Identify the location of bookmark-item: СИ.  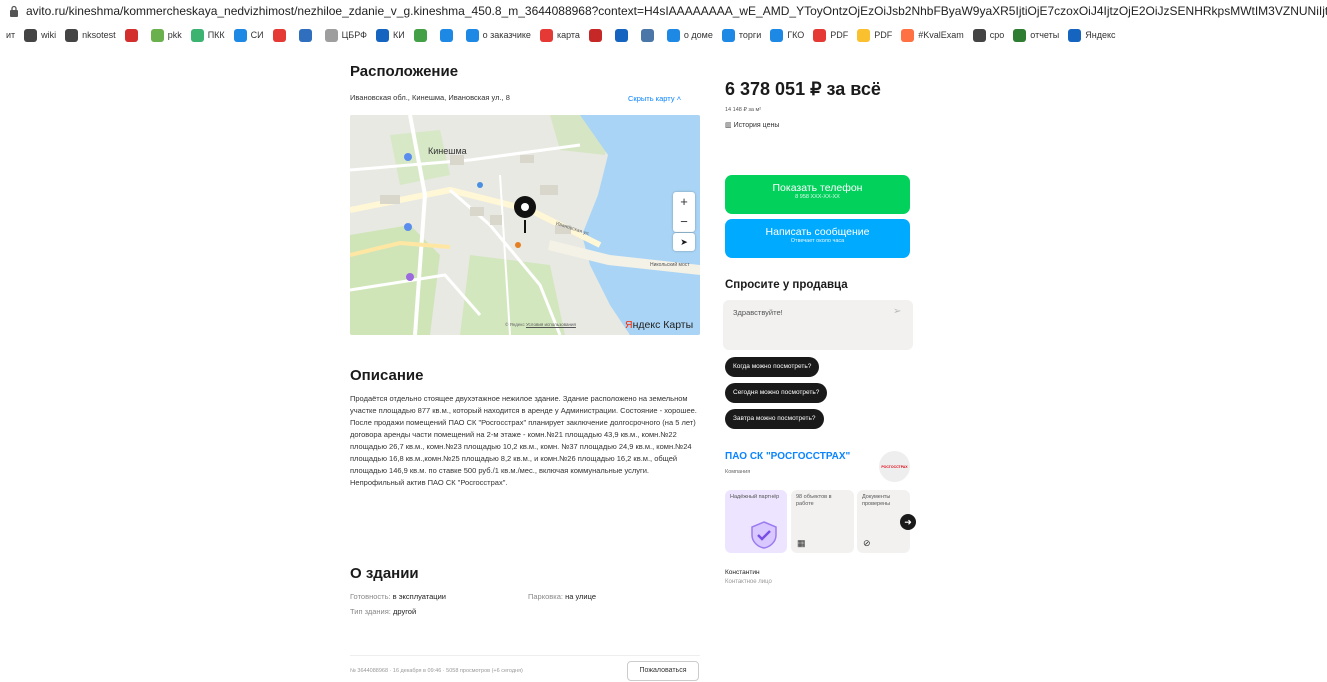
(248, 35).